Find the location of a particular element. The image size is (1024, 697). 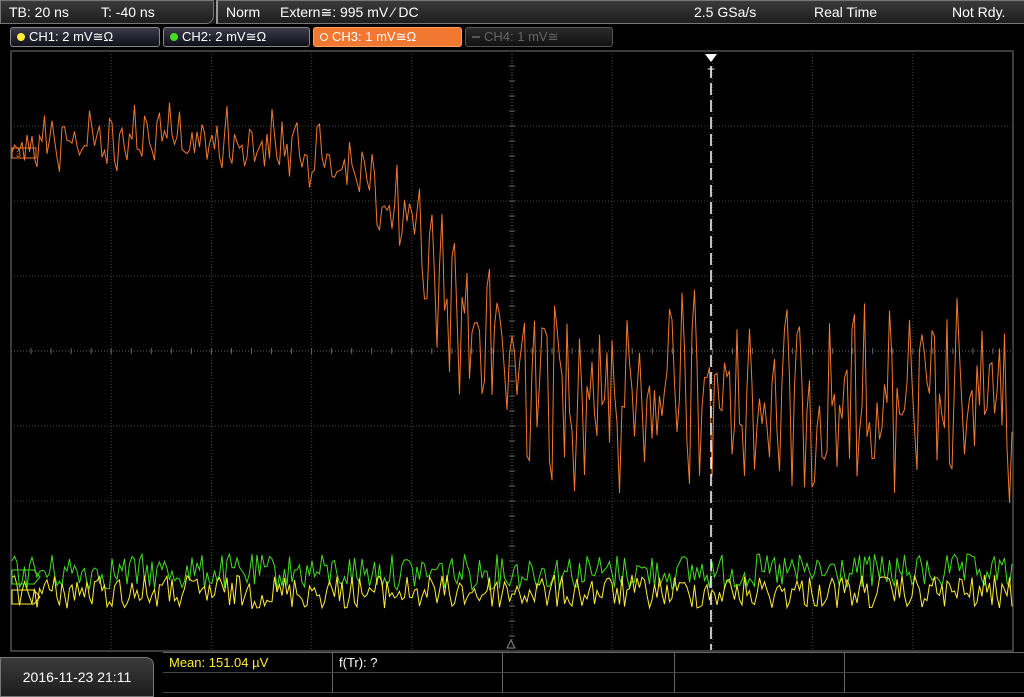

ch3-offset-label: 3 is located at coordinates (18, 154).